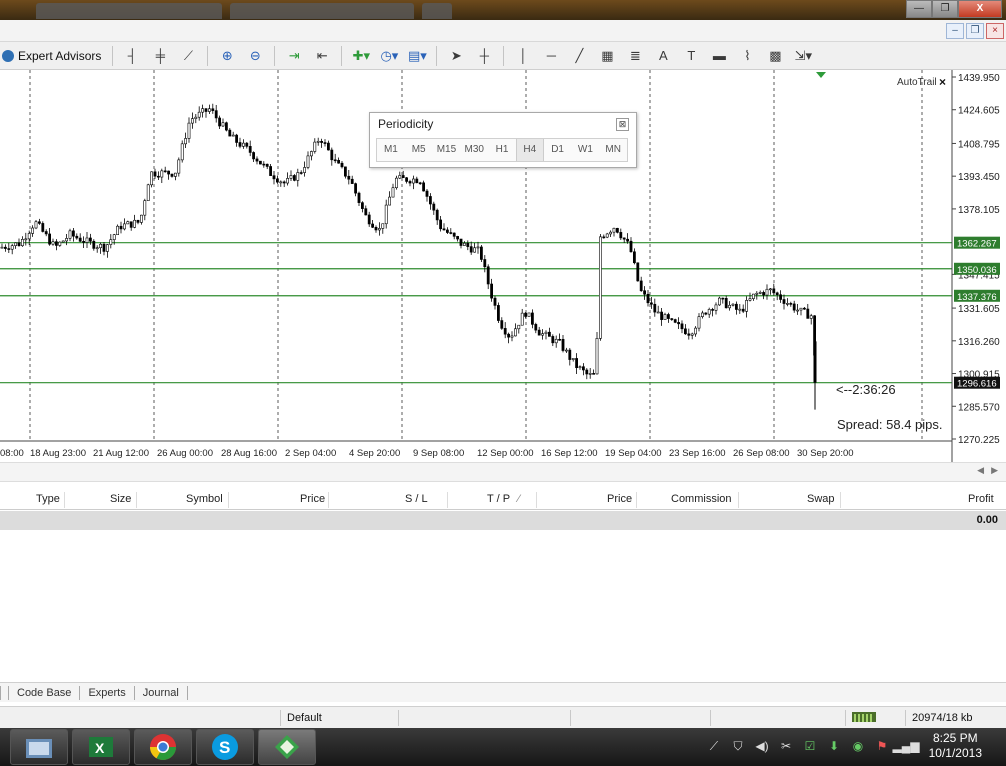 Image resolution: width=1006 pixels, height=766 pixels. I want to click on taskbar-app-skype: S, so click(225, 747).